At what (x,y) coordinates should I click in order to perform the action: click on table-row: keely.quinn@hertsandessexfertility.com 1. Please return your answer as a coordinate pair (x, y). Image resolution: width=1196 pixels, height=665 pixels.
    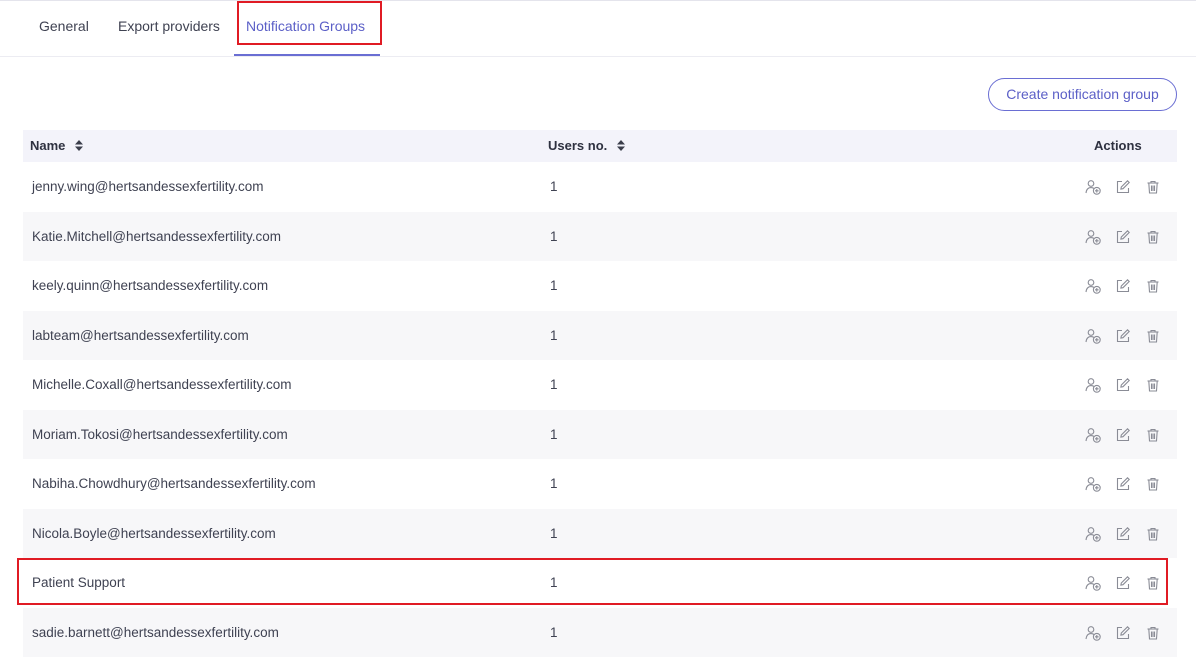
    Looking at the image, I should click on (600, 286).